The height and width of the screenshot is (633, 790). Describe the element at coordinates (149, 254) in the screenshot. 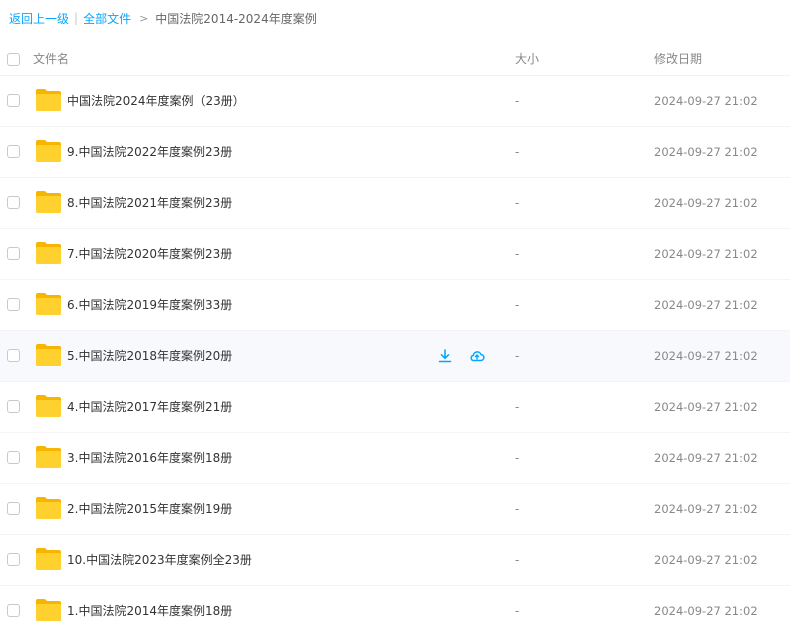

I see `file-name: 7.中国法院2020年度案例23册` at that location.